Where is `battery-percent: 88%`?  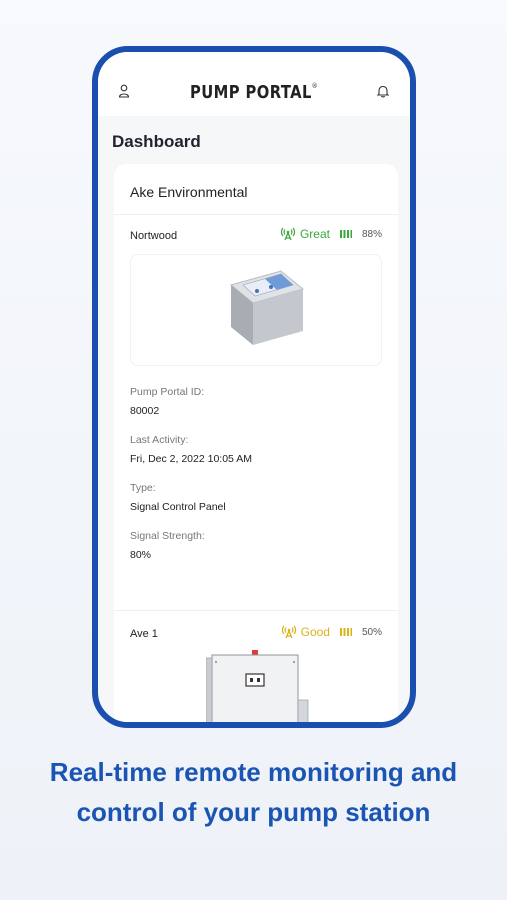 battery-percent: 88% is located at coordinates (371, 234).